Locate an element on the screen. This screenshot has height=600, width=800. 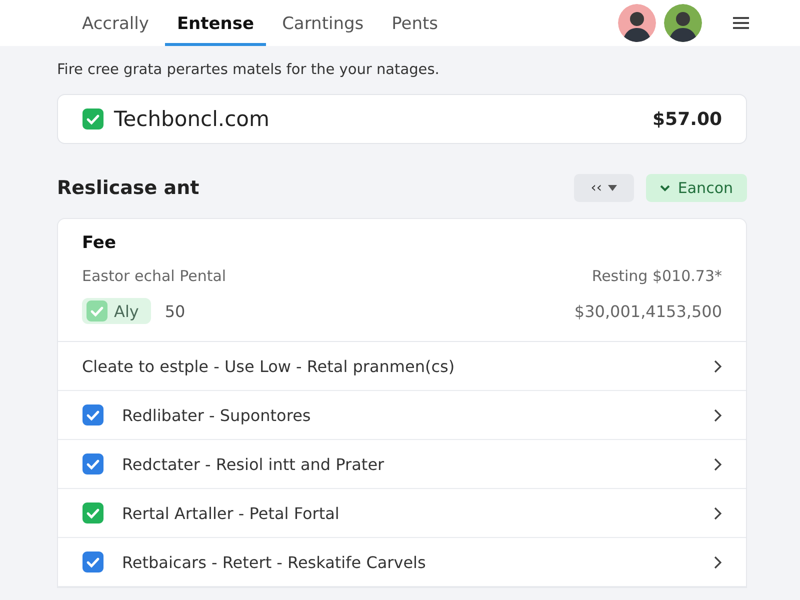
row-label: Retbaicars - Retert - Reskatife Carvels is located at coordinates (274, 562).